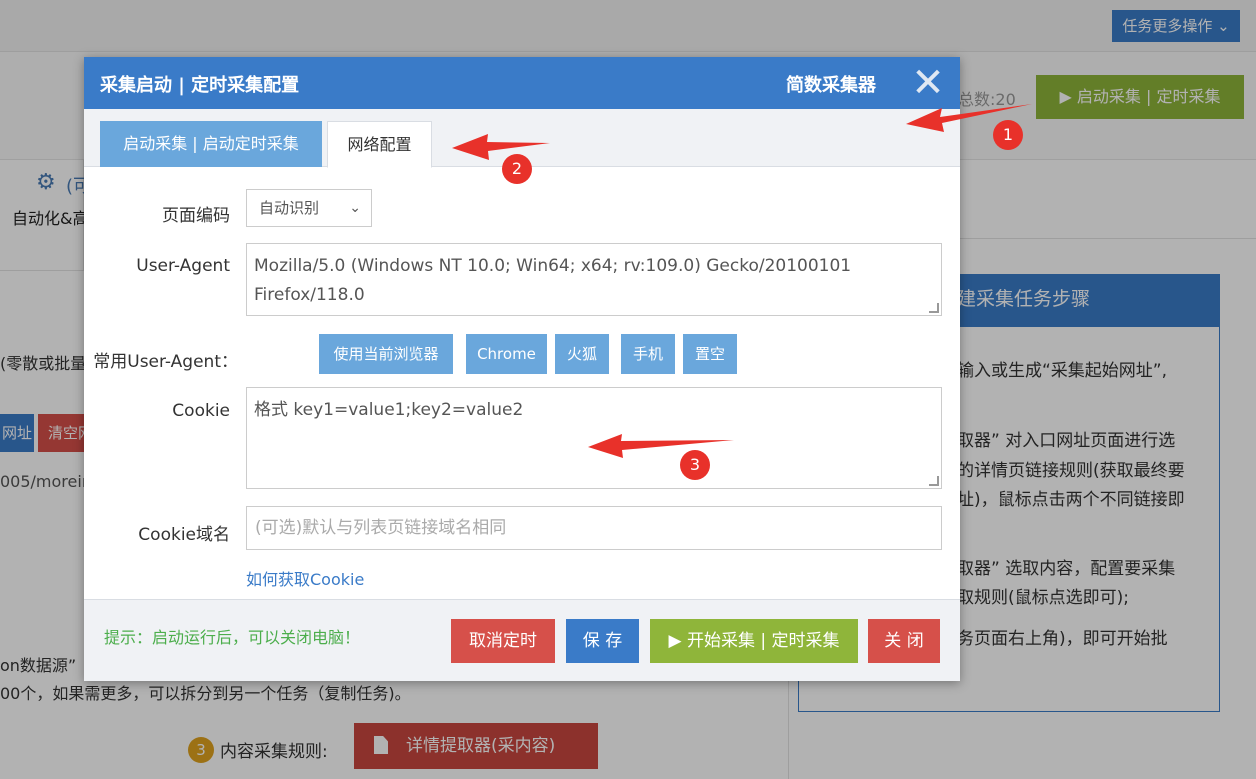 This screenshot has height=779, width=1256. Describe the element at coordinates (211, 144) in the screenshot. I see `tab-start-collect: 启动采集 | 启动定时采集` at that location.